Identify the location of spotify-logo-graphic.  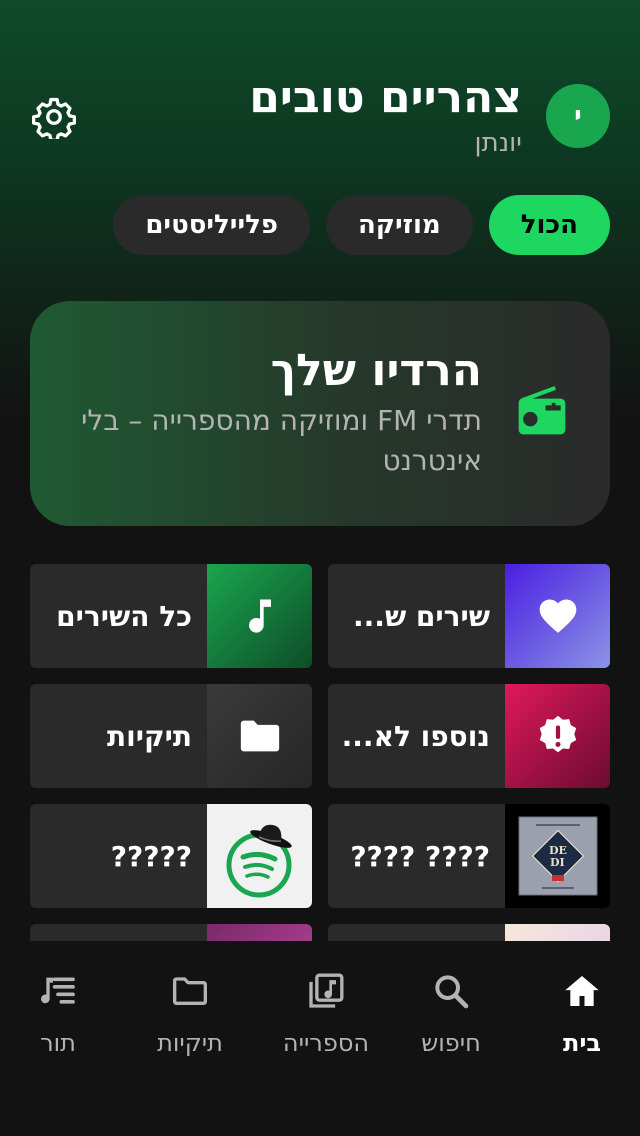
(259, 861).